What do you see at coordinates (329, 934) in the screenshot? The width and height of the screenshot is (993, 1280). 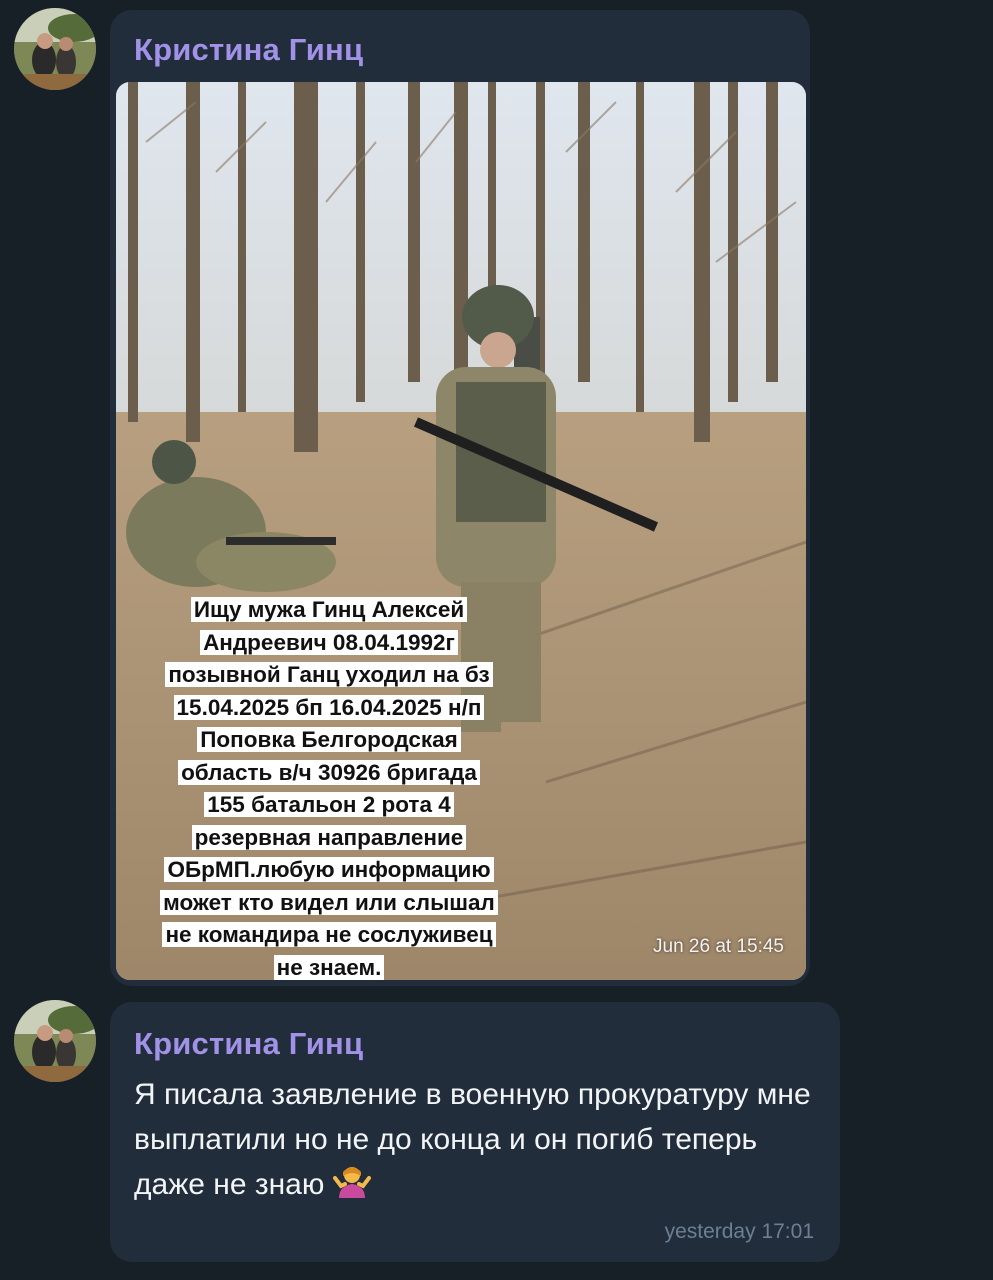 I see `caption-line: не командира не сослуживец` at bounding box center [329, 934].